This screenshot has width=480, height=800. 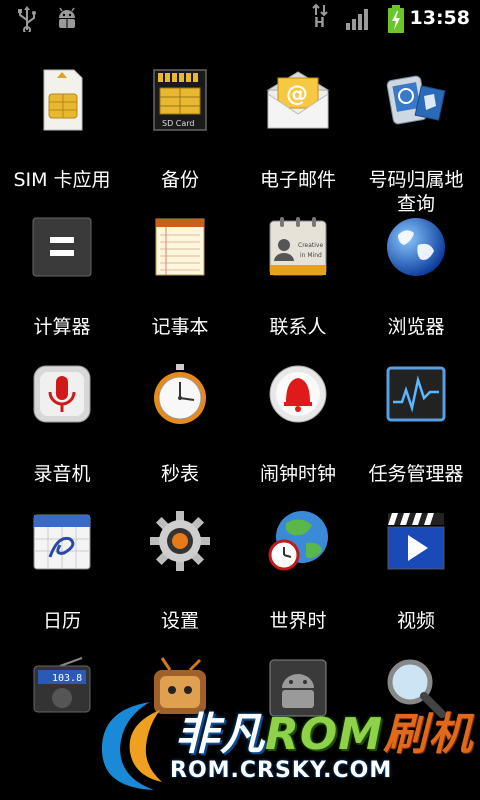 What do you see at coordinates (416, 394) in the screenshot?
I see `task-monitor-icon` at bounding box center [416, 394].